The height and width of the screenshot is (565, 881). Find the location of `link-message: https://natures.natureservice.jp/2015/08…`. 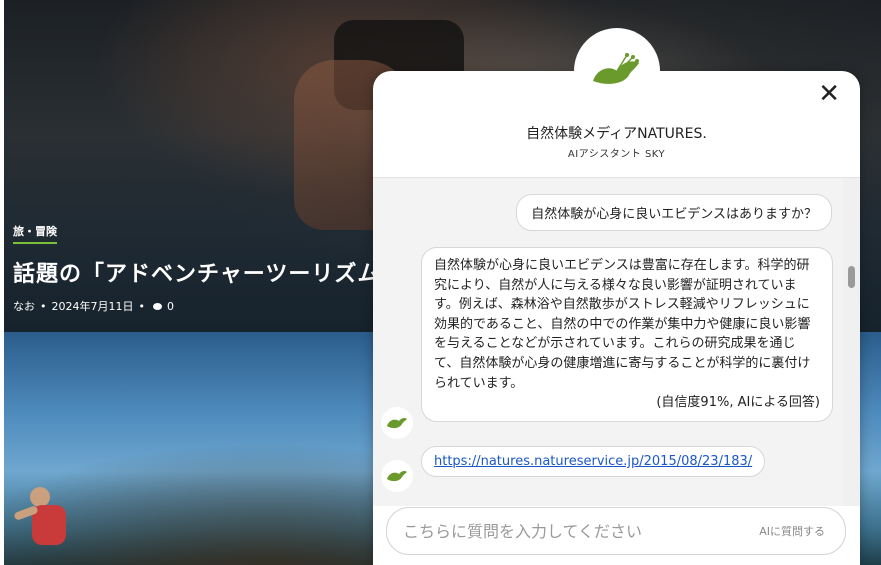

link-message: https://natures.natureservice.jp/2015/08… is located at coordinates (593, 461).